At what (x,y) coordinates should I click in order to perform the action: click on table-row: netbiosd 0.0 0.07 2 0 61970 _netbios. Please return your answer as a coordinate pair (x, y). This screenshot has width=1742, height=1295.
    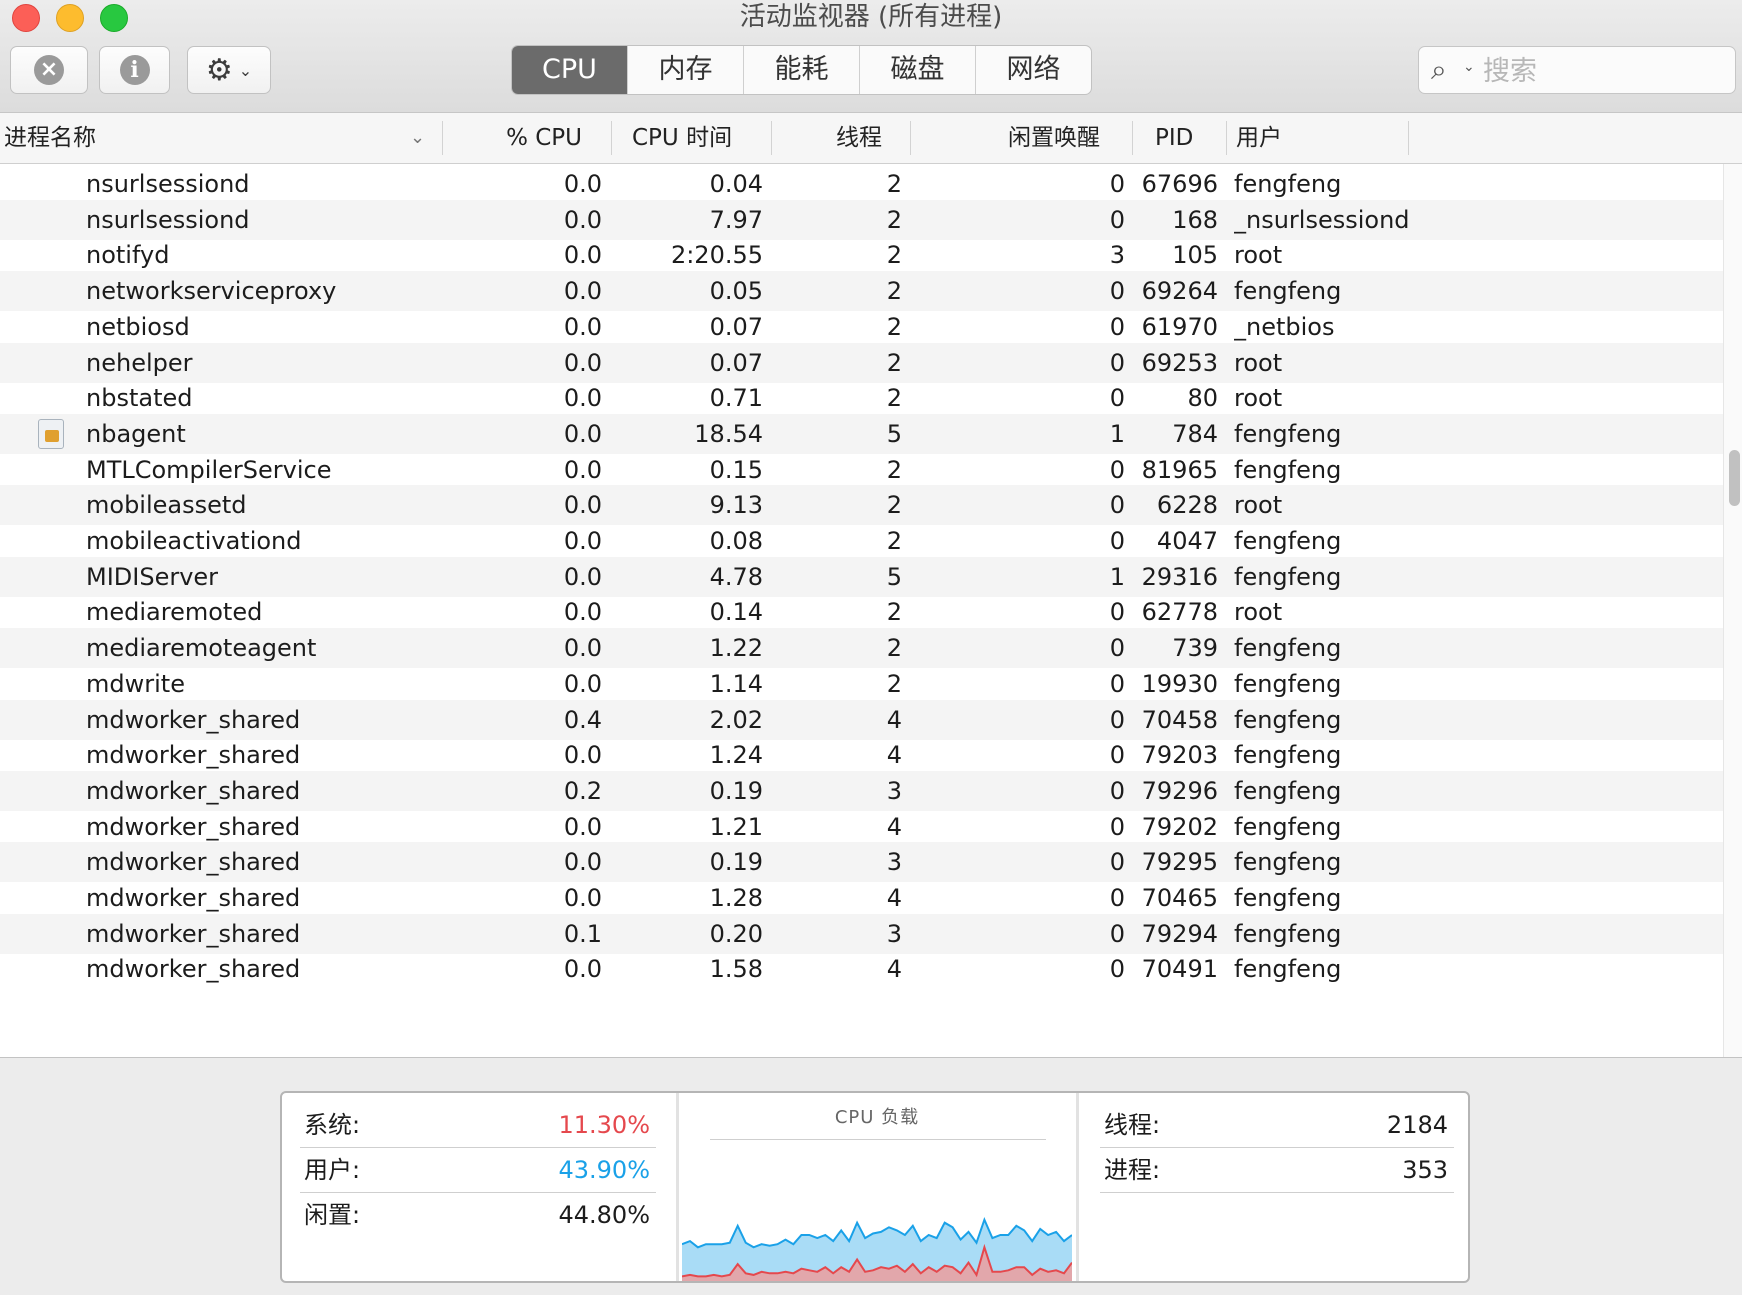
    Looking at the image, I should click on (861, 327).